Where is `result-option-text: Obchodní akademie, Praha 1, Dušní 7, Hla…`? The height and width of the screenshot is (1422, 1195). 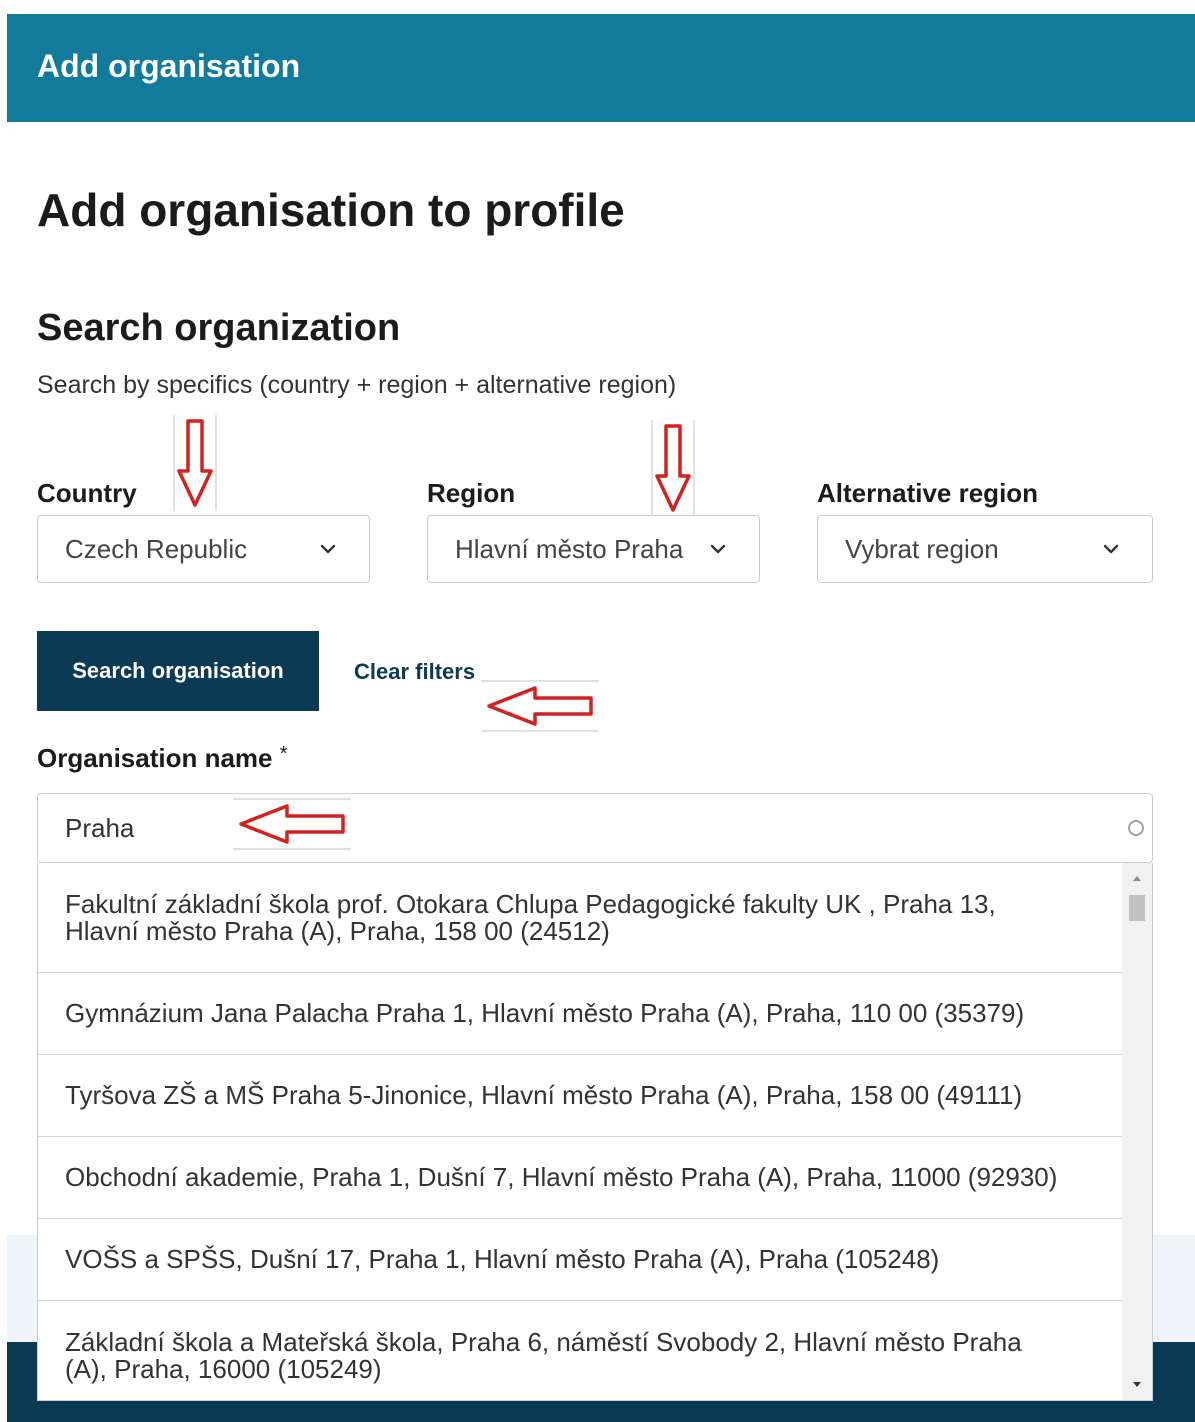 result-option-text: Obchodní akademie, Praha 1, Dušní 7, Hla… is located at coordinates (561, 1177).